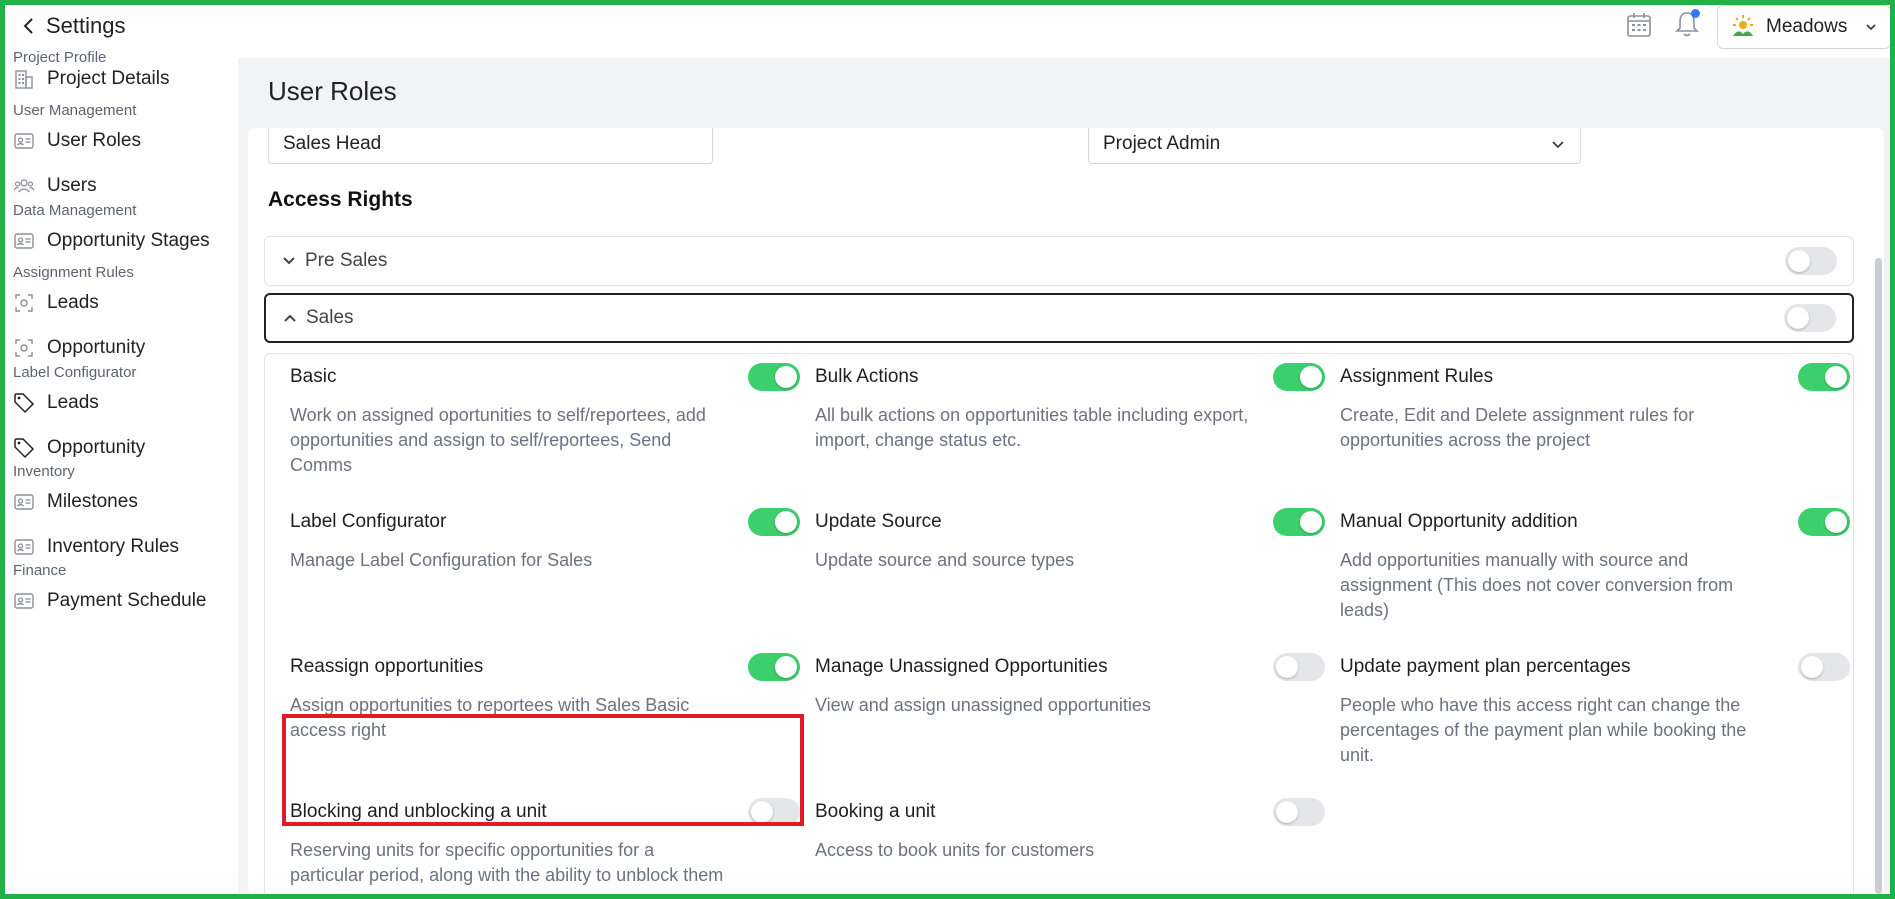 Image resolution: width=1895 pixels, height=899 pixels. What do you see at coordinates (75, 210) in the screenshot?
I see `sidebar-section-data-management: Data Management` at bounding box center [75, 210].